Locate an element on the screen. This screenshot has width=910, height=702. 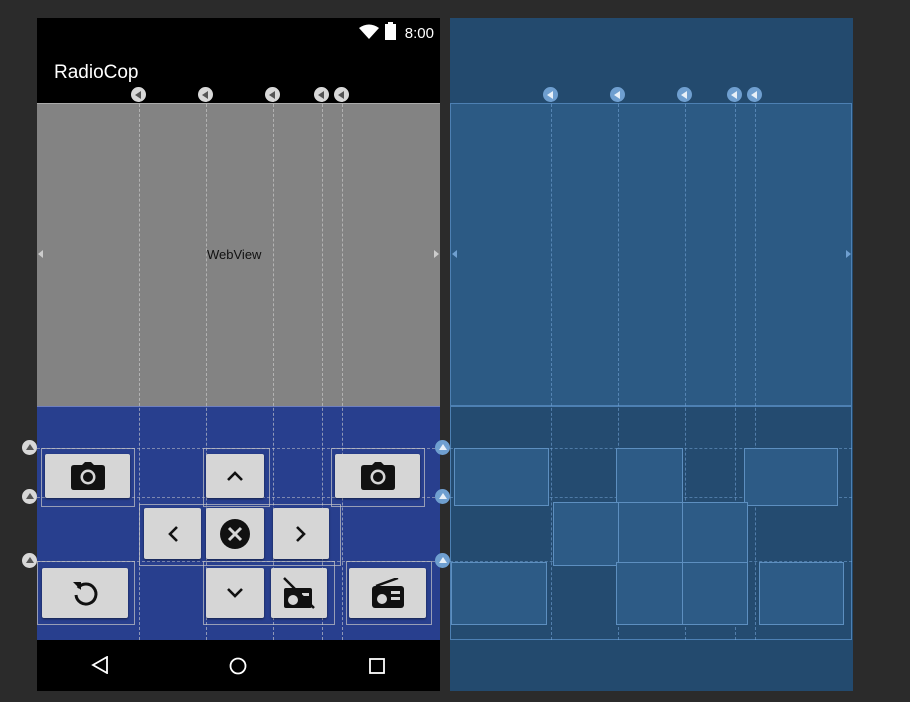
arrow-up-button is located at coordinates (235, 476).